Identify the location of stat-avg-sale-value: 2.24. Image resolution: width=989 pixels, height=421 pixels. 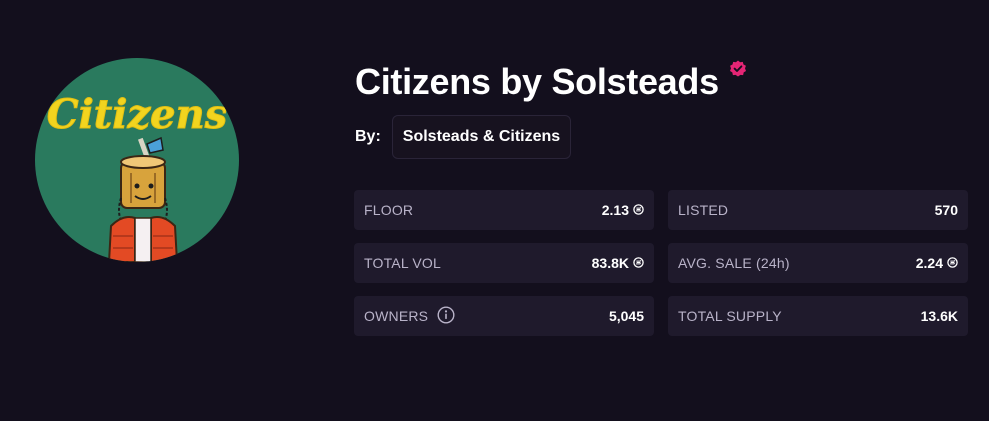
(929, 263).